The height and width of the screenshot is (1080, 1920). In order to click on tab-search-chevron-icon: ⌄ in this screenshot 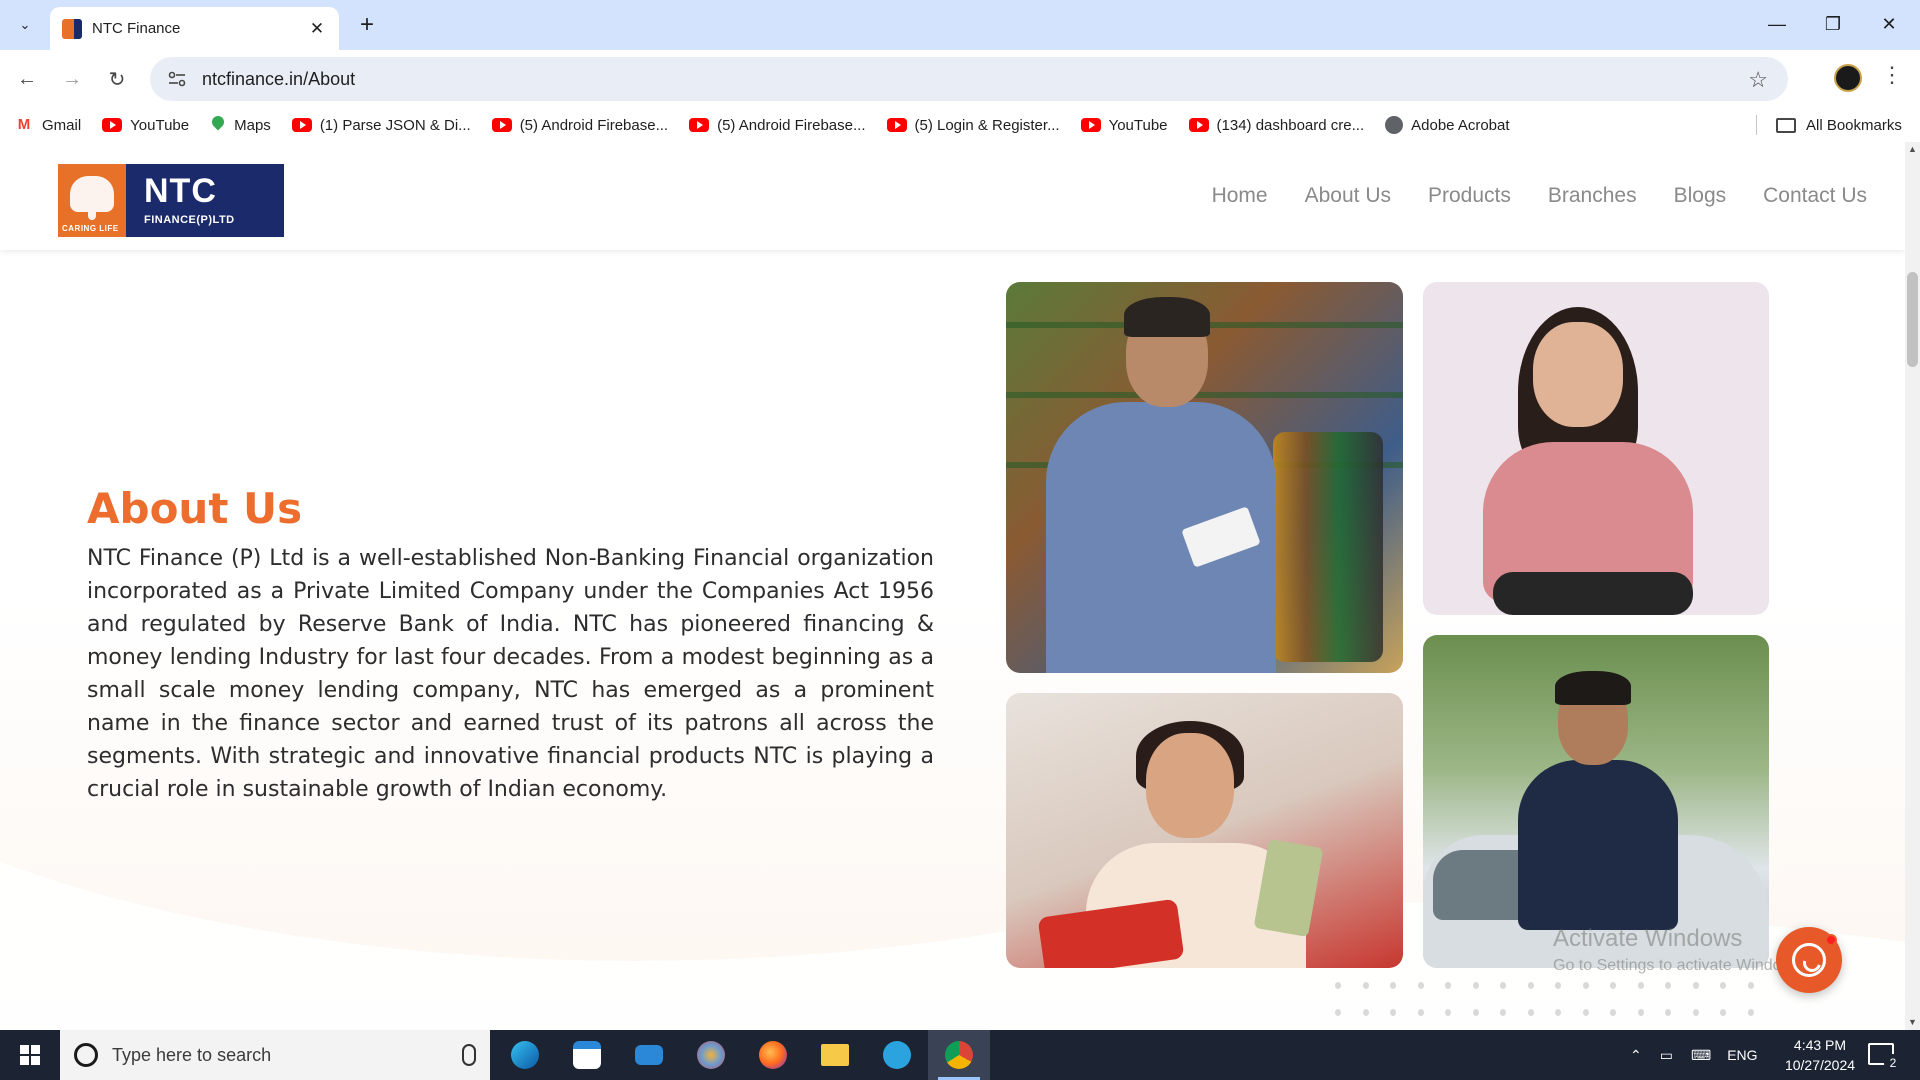, I will do `click(25, 25)`.